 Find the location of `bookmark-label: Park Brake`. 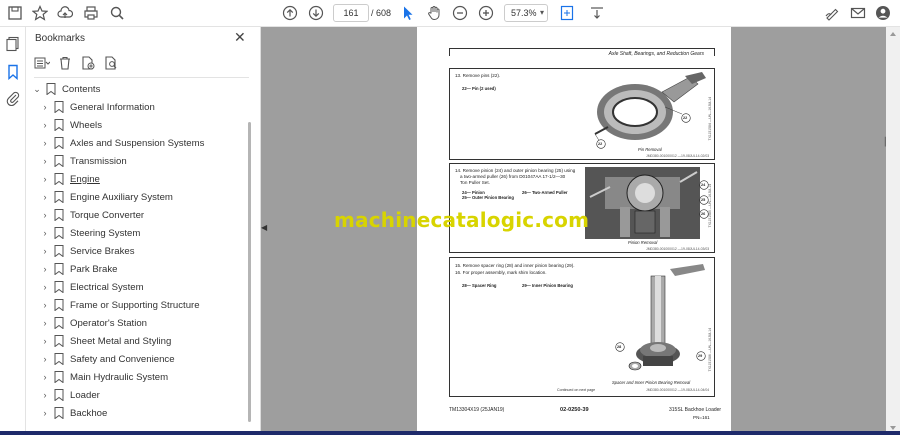

bookmark-label: Park Brake is located at coordinates (94, 269).